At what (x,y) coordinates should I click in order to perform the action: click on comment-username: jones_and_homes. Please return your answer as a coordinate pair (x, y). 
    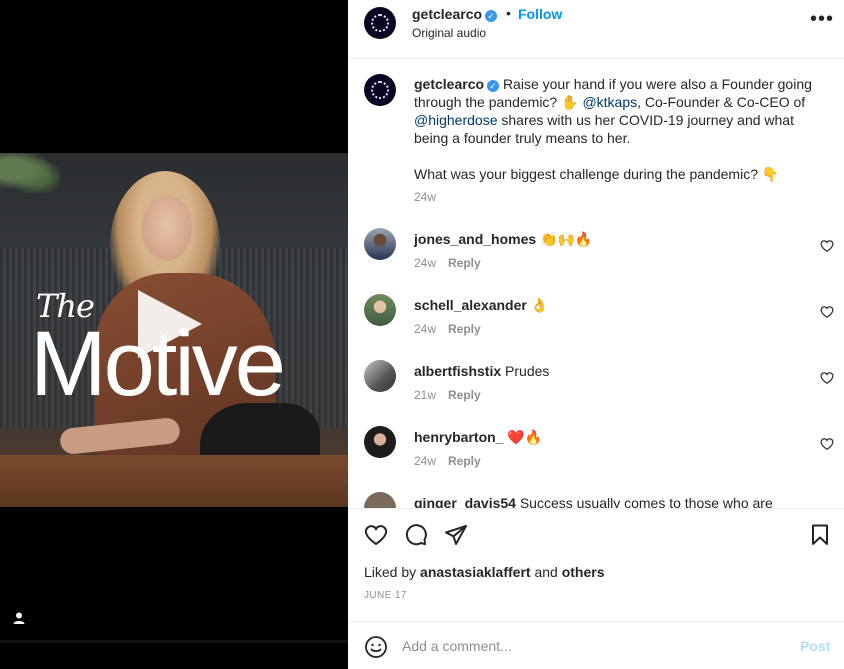
    Looking at the image, I should click on (475, 239).